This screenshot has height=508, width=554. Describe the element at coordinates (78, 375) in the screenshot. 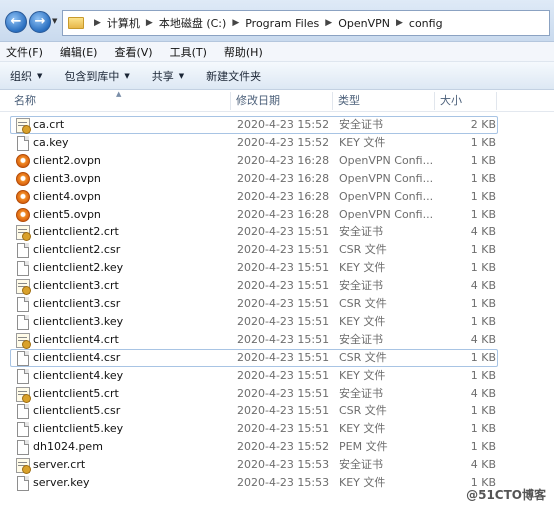

I see `file-name: clientclient4.key` at that location.